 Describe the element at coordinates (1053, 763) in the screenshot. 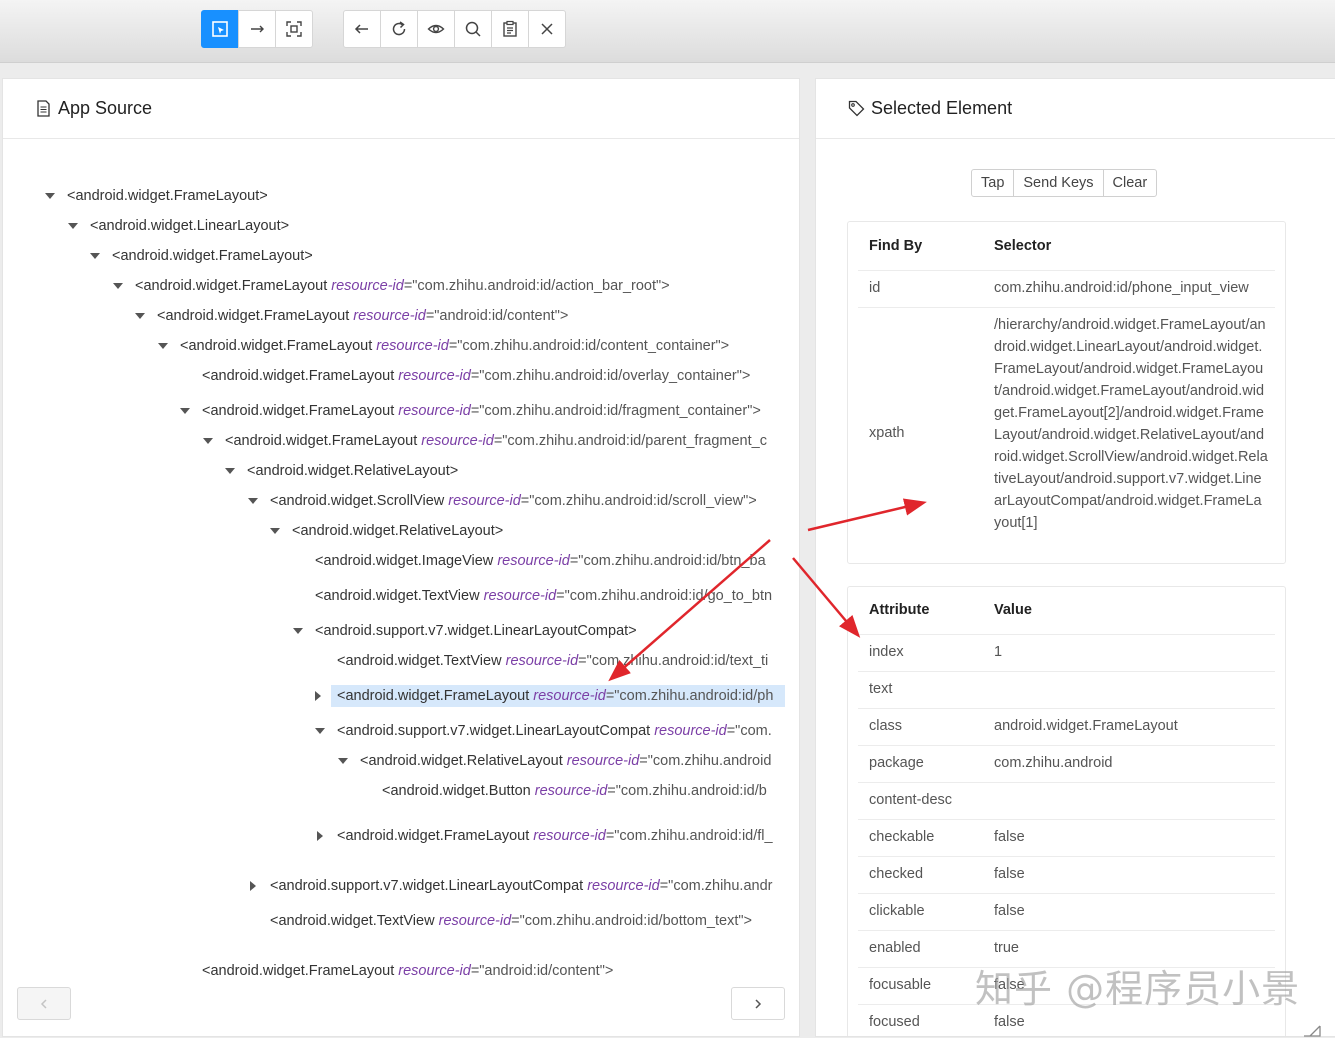

I see `attribute-value: com.zhihu.android` at that location.